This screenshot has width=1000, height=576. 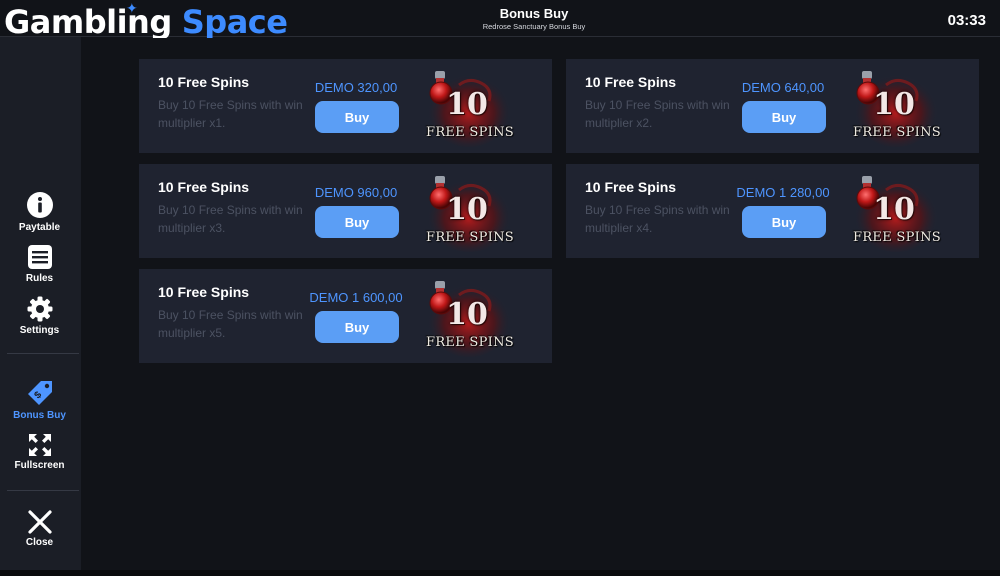 I want to click on clock: 03:33, so click(x=966, y=20).